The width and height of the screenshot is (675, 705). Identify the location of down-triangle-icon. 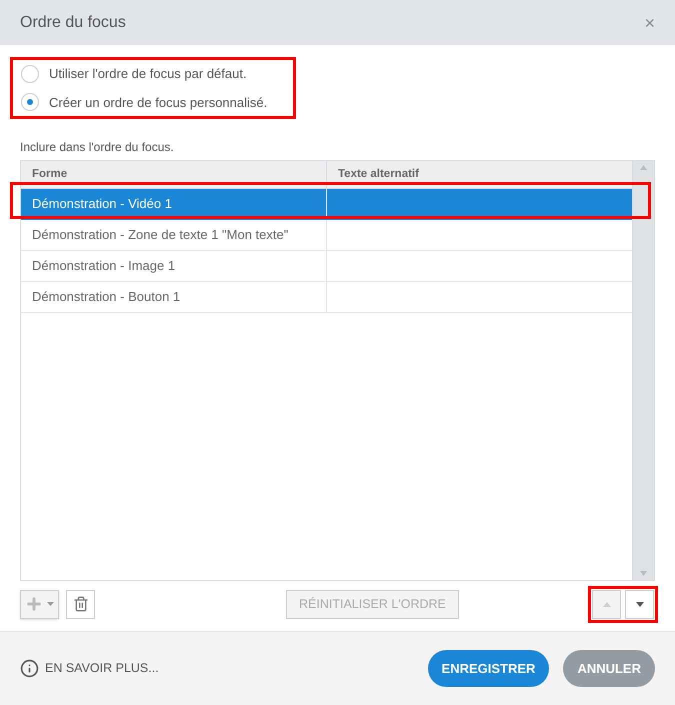
(640, 604).